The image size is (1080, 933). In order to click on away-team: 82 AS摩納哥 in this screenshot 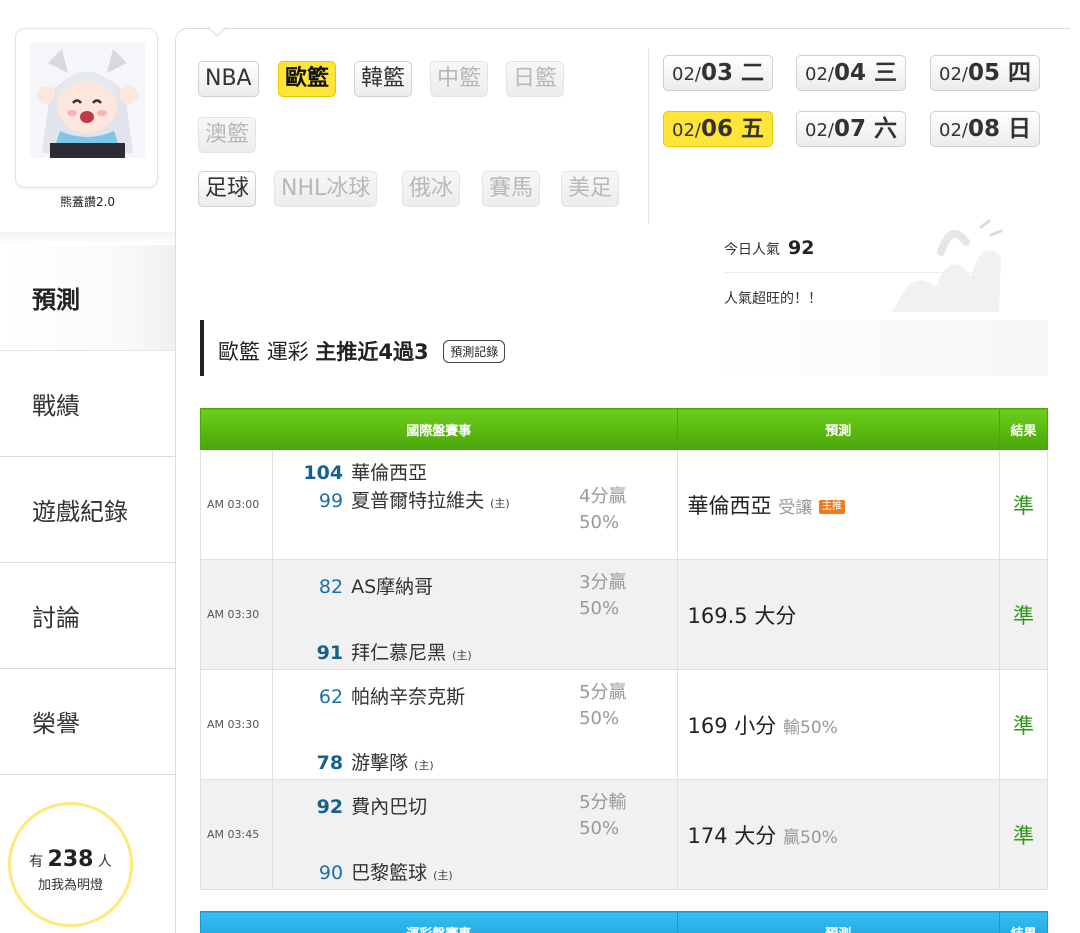, I will do `click(368, 585)`.